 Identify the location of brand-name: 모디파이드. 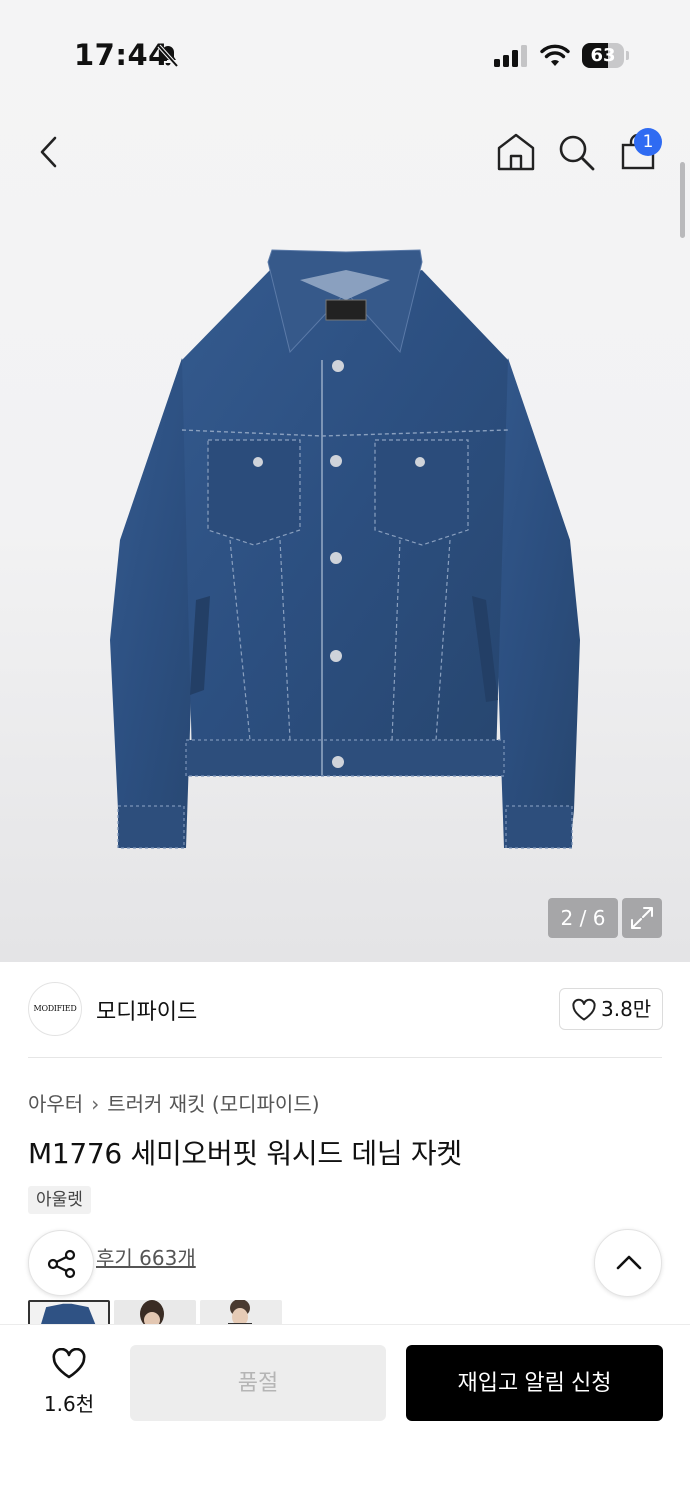
(146, 1010).